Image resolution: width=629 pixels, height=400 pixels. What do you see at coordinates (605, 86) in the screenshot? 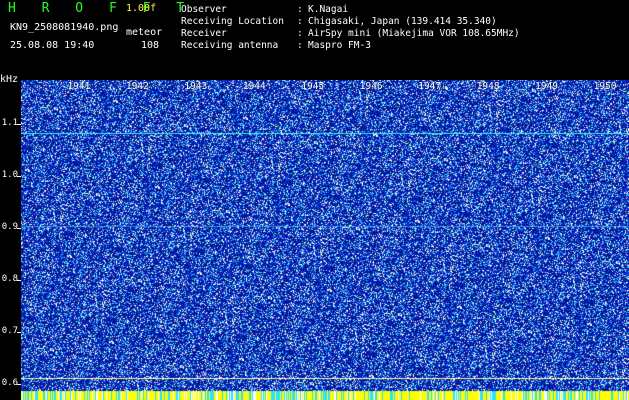
I see `x-tick-label: 1950` at bounding box center [605, 86].